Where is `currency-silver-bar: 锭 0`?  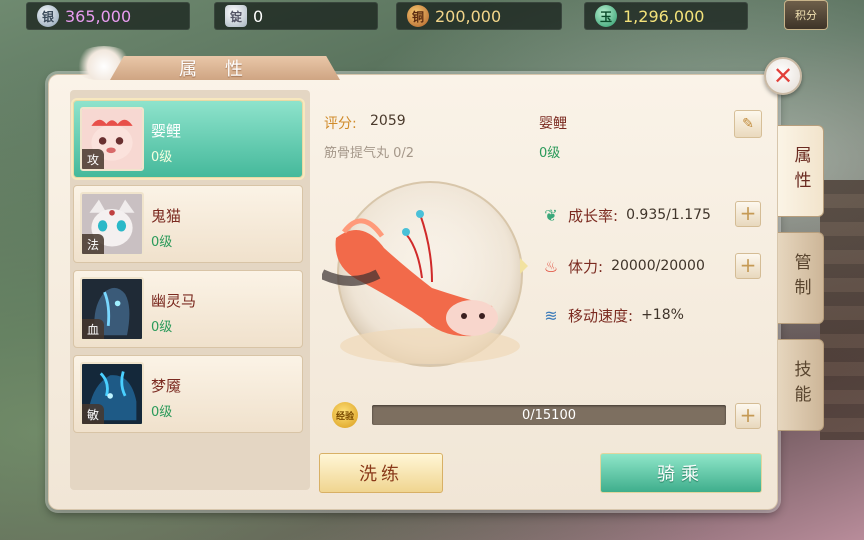 currency-silver-bar: 锭 0 is located at coordinates (296, 16).